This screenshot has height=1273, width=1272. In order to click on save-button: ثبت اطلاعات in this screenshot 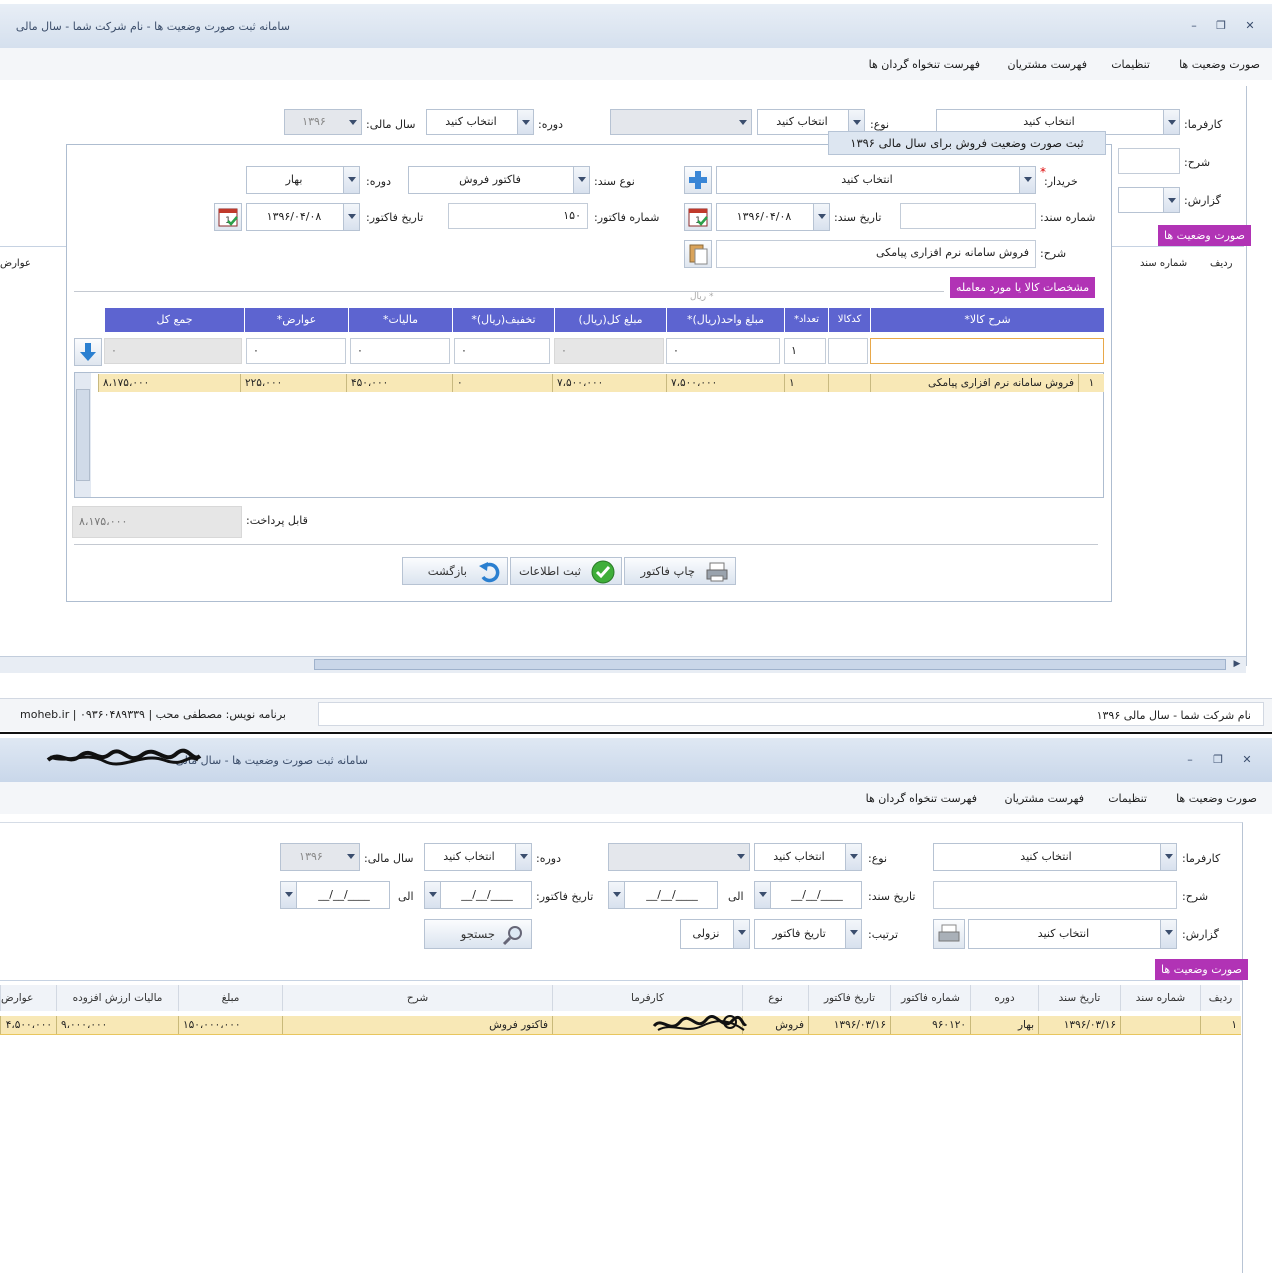, I will do `click(566, 571)`.